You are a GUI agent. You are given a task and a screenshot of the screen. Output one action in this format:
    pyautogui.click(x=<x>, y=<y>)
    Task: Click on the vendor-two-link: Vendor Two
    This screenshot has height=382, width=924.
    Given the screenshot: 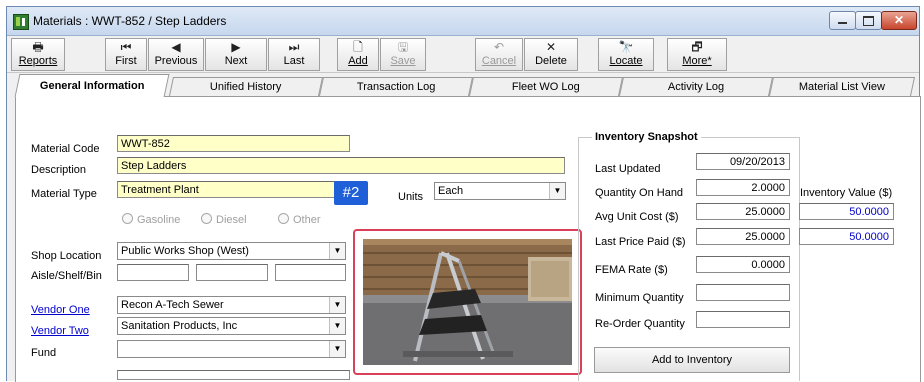 What is the action you would take?
    pyautogui.click(x=60, y=331)
    